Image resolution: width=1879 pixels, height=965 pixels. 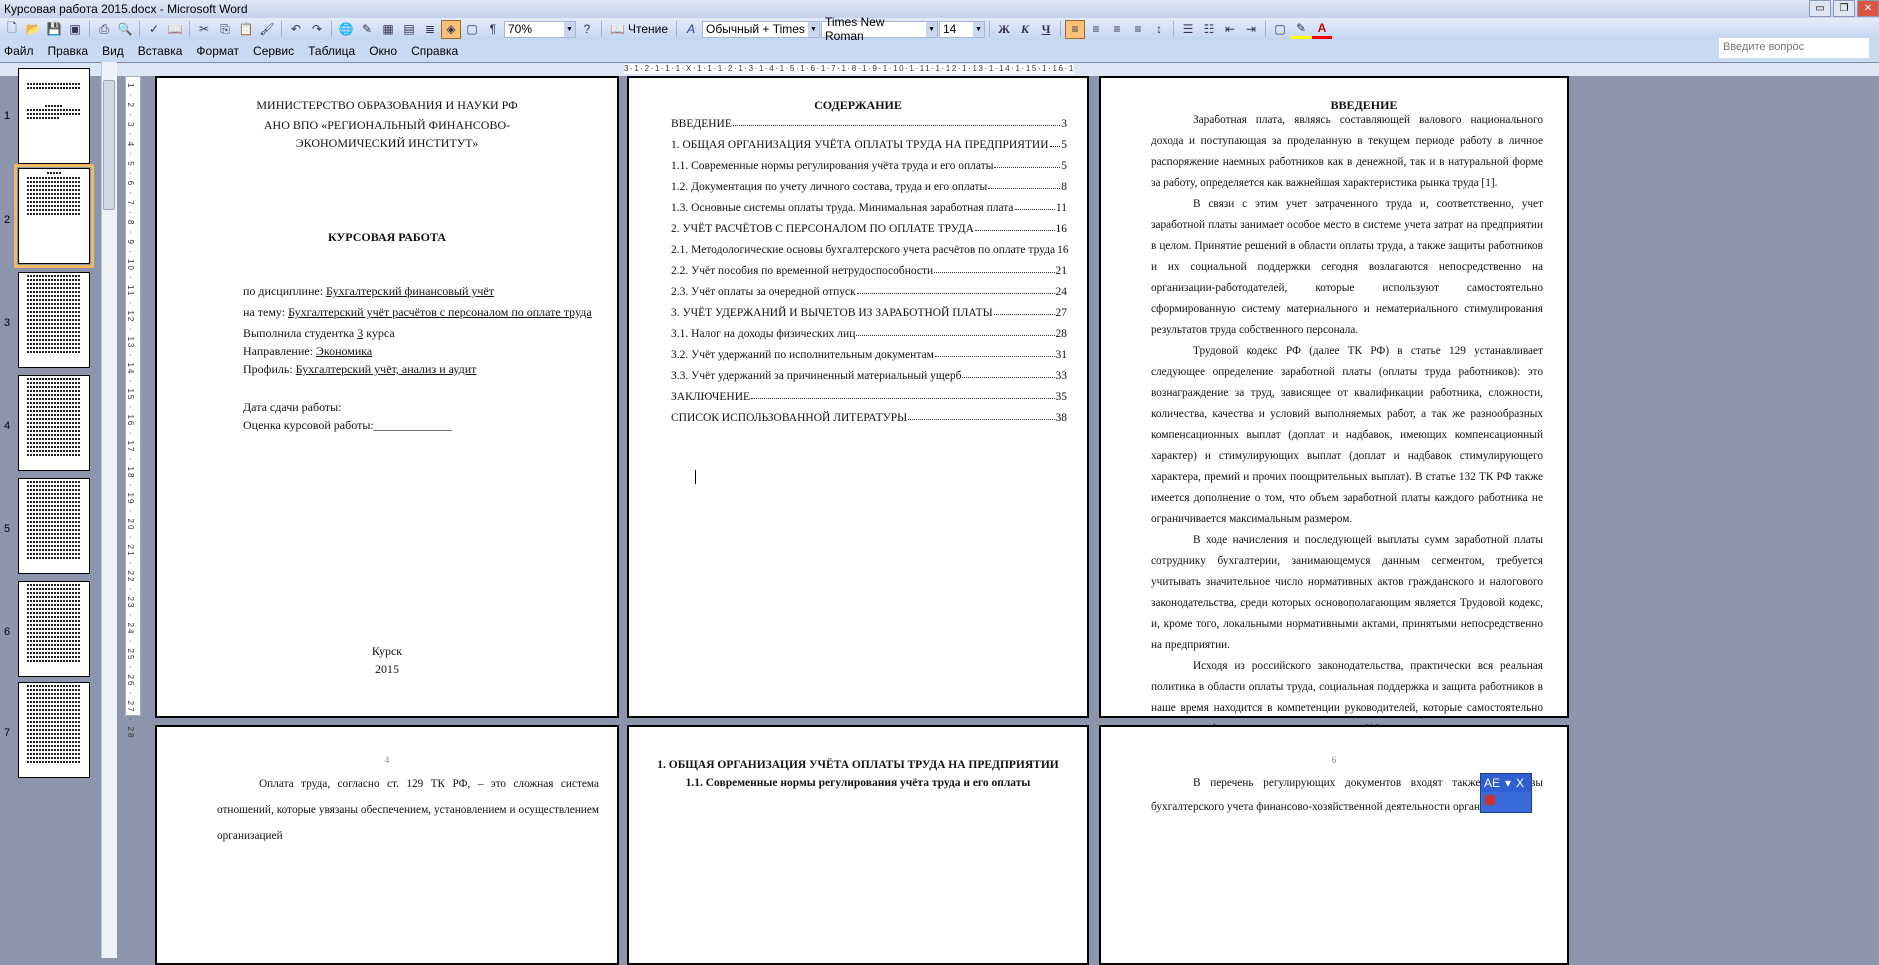 What do you see at coordinates (1251, 29) in the screenshot?
I see `increase-indent-icon: ⇥` at bounding box center [1251, 29].